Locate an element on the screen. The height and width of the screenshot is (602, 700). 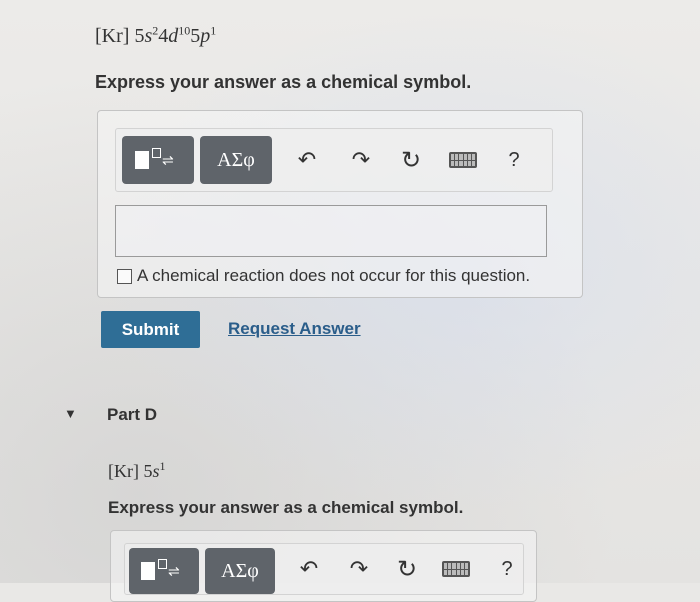
part-d-template-button: ⇌ is located at coordinates (164, 571).